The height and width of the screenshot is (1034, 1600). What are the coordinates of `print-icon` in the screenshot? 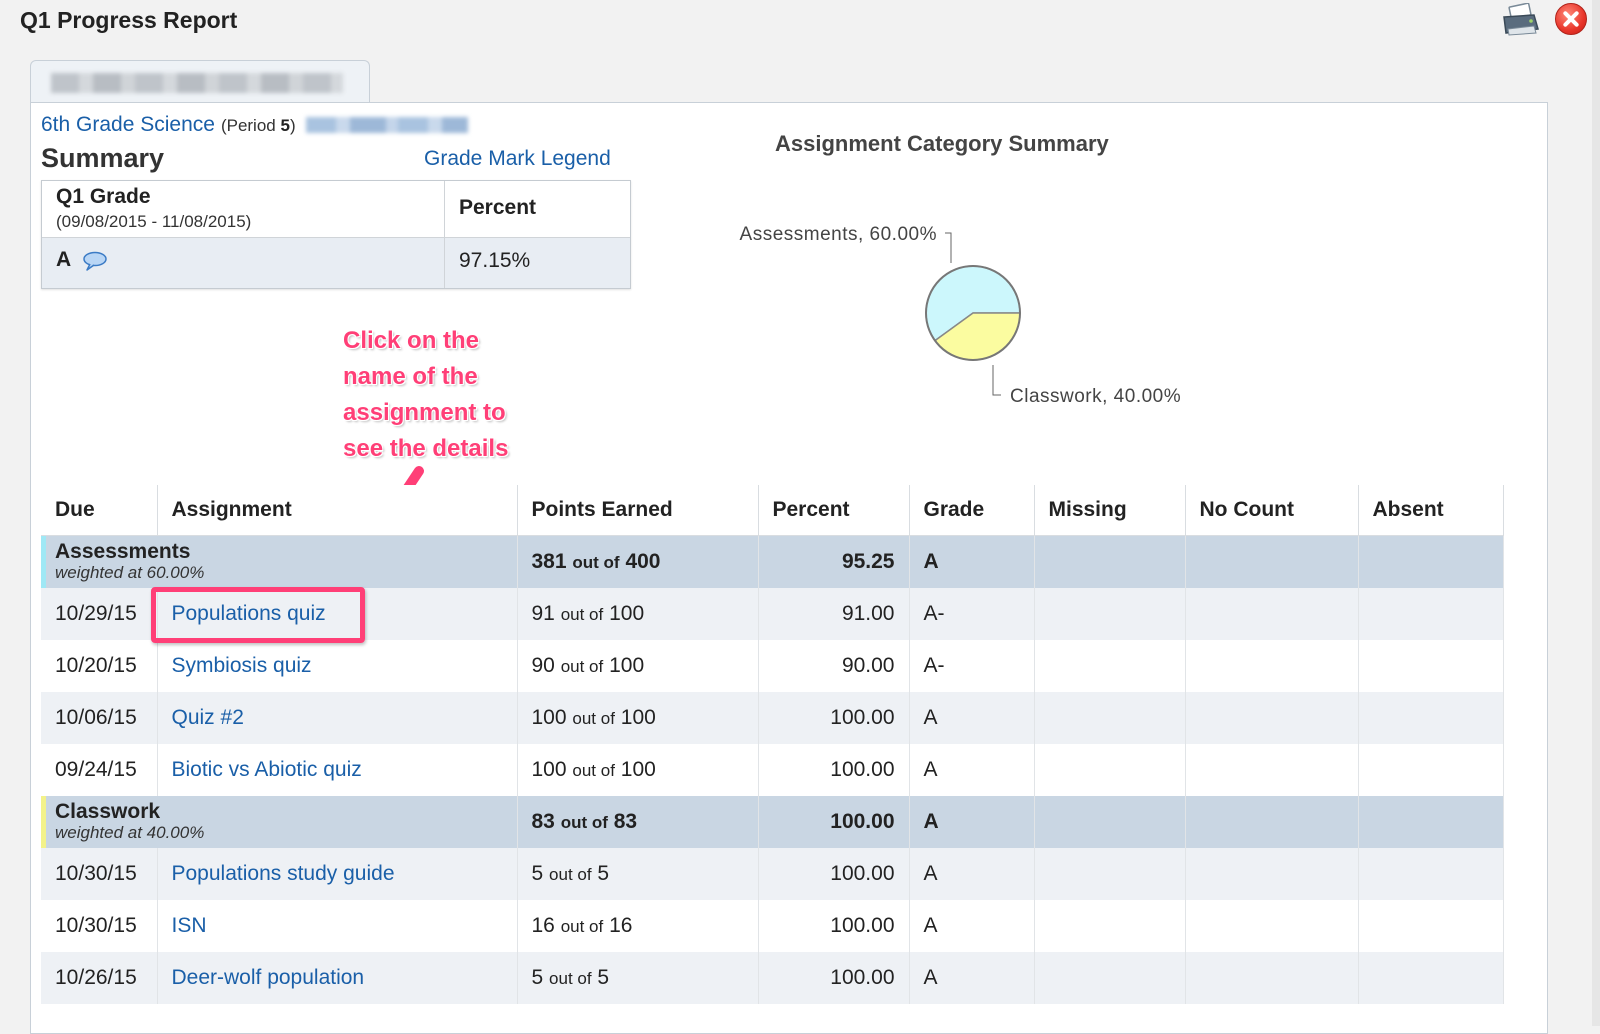 It's located at (1520, 19).